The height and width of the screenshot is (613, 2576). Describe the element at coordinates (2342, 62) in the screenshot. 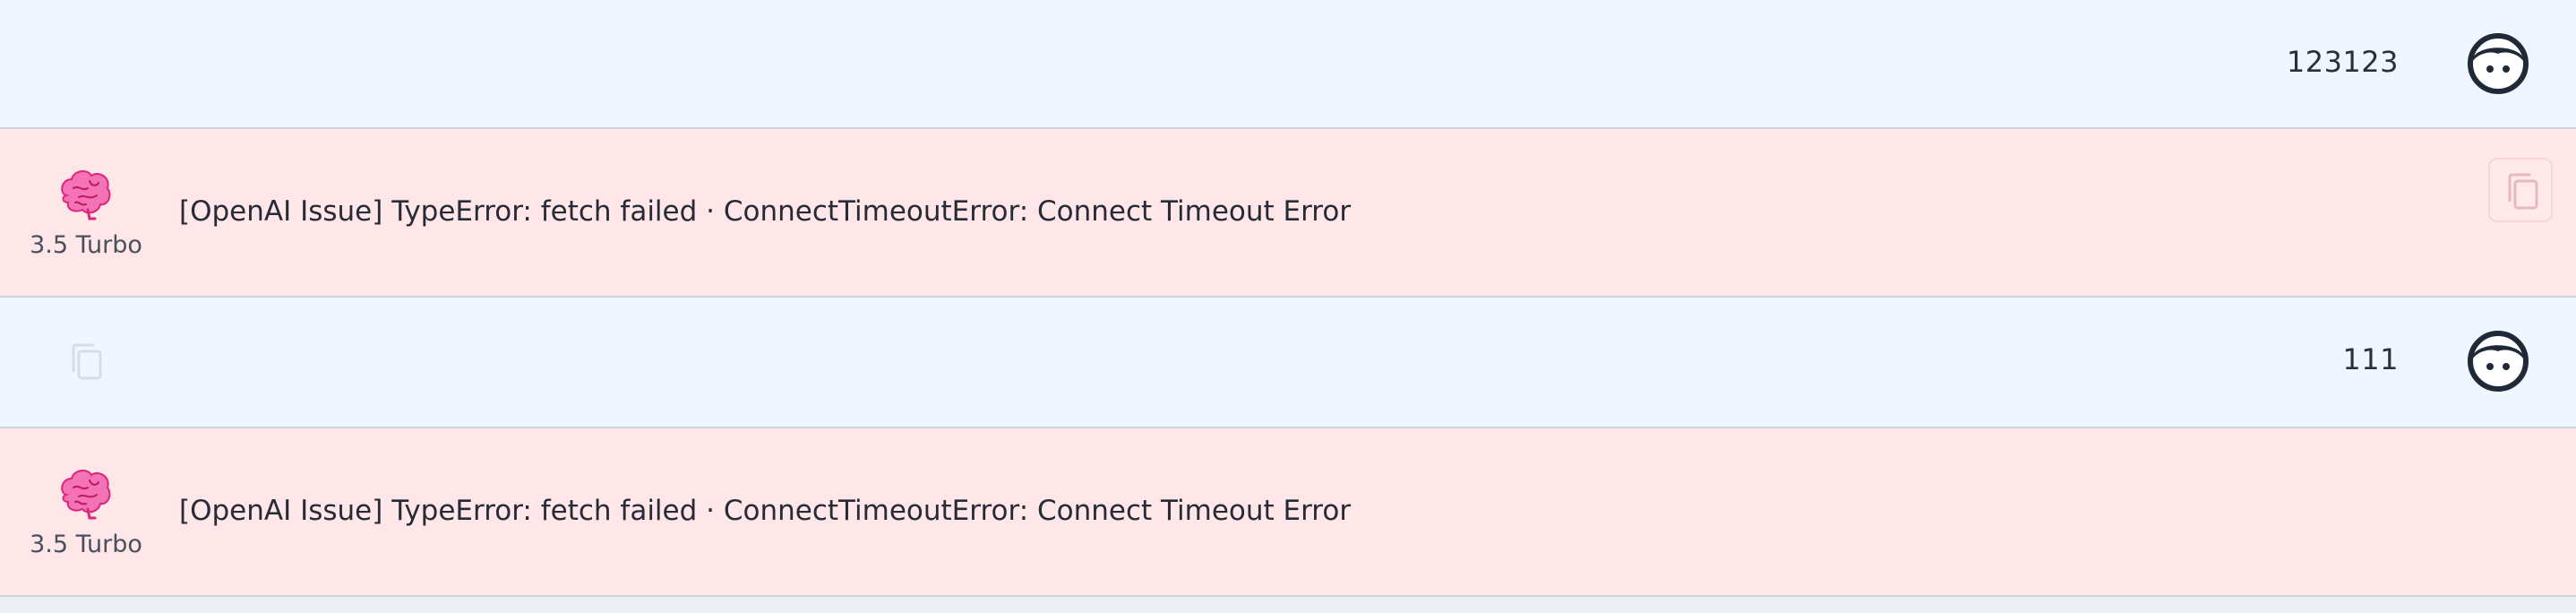

I see `user-message-text: 123123` at that location.